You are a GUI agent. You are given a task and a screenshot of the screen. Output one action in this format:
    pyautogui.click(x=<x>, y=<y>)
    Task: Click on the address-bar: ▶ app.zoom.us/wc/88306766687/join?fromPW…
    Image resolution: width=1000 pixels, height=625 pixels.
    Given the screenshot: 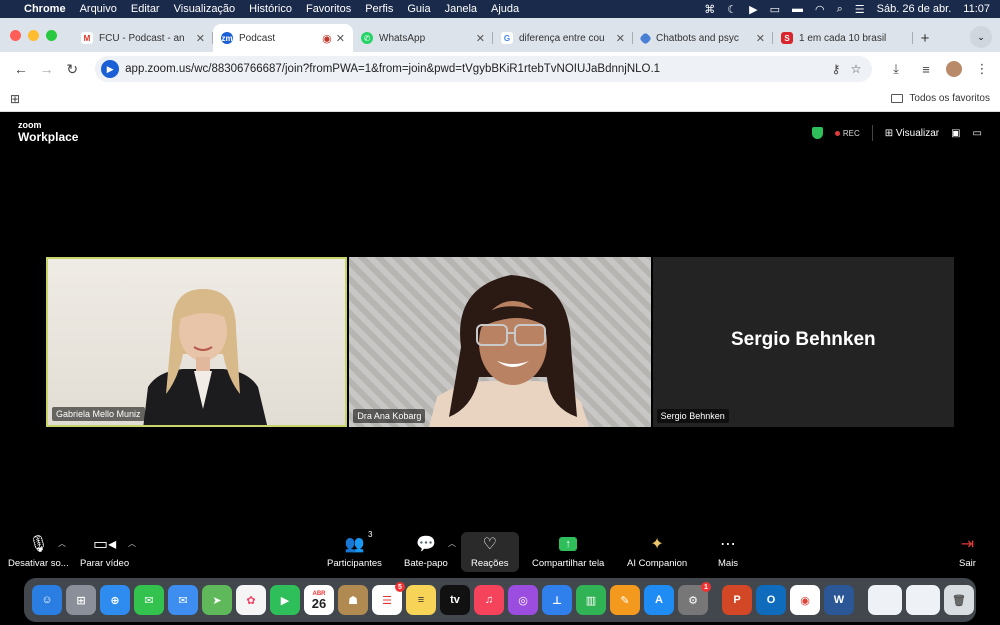 What is the action you would take?
    pyautogui.click(x=483, y=69)
    